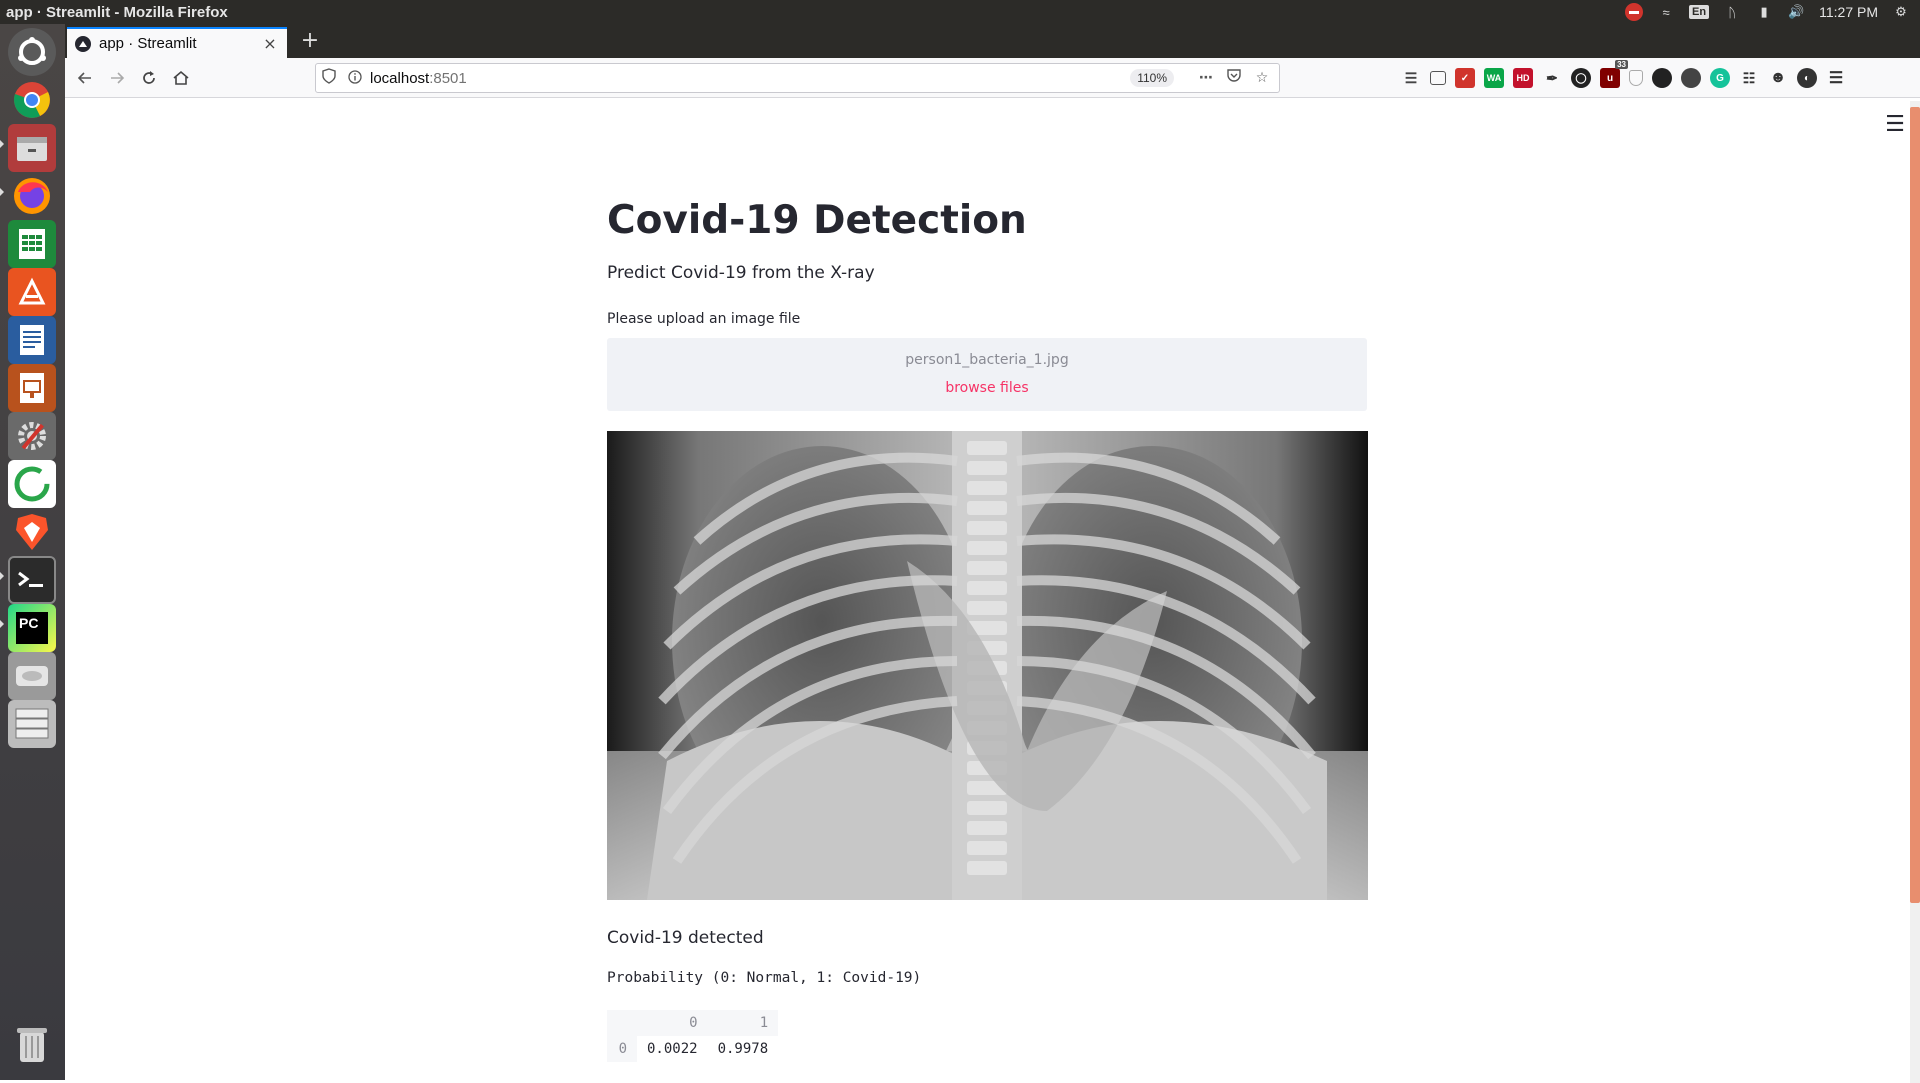 The width and height of the screenshot is (1920, 1083). What do you see at coordinates (400, 78) in the screenshot?
I see `url-host: localhost` at bounding box center [400, 78].